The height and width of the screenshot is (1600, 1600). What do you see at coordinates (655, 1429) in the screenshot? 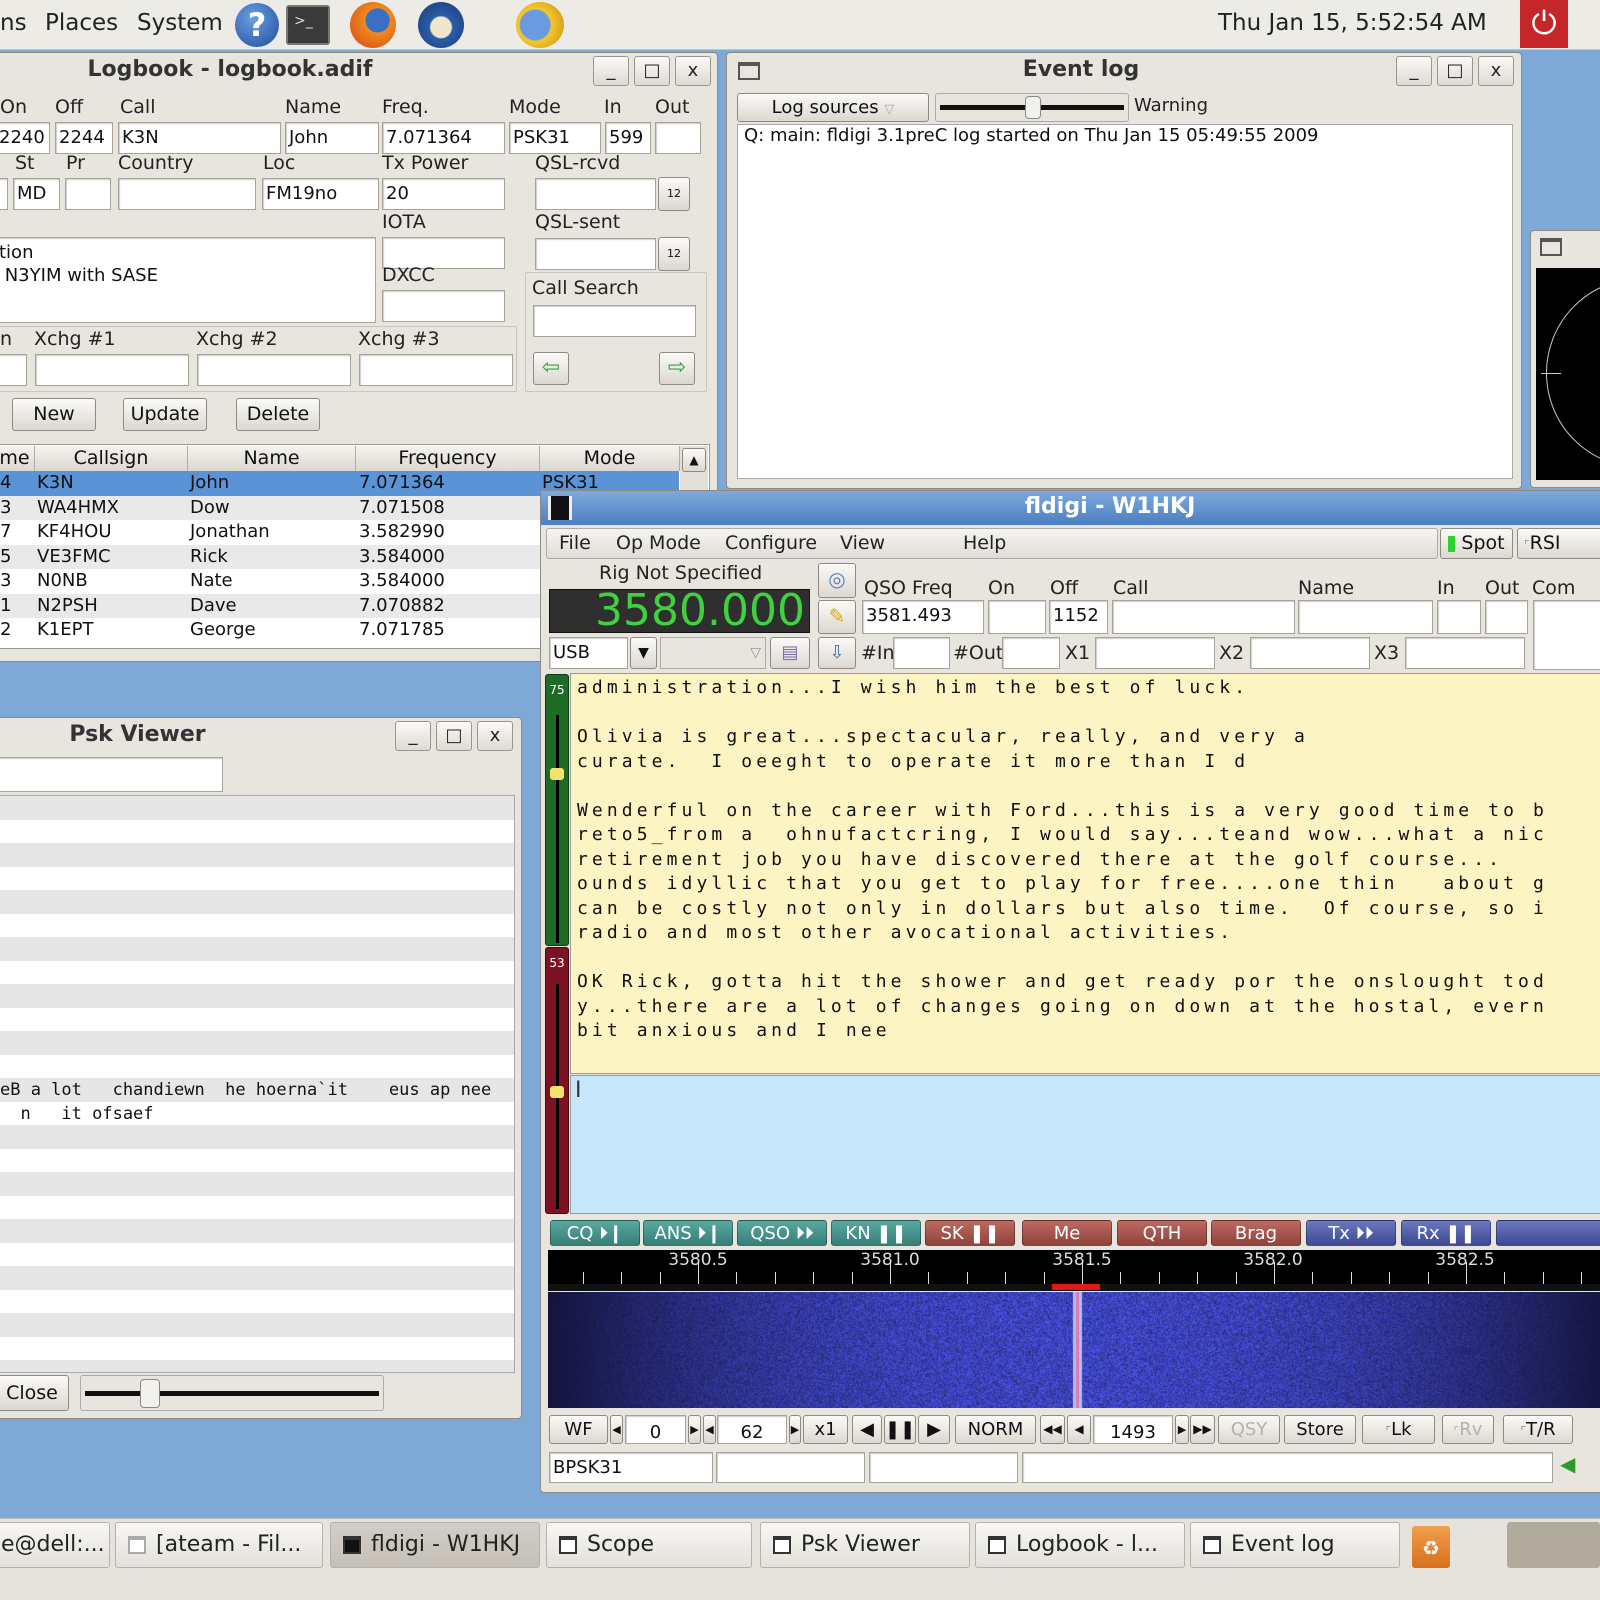
I see `offset-field: 0` at bounding box center [655, 1429].